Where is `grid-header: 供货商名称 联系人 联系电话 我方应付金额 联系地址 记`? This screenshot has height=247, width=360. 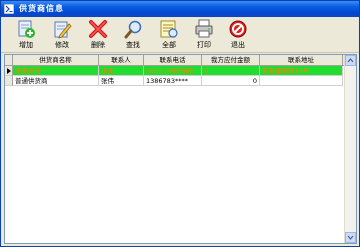 grid-header: 供货商名称 联系人 联系电话 我方应付金额 联系地址 记 is located at coordinates (179, 60).